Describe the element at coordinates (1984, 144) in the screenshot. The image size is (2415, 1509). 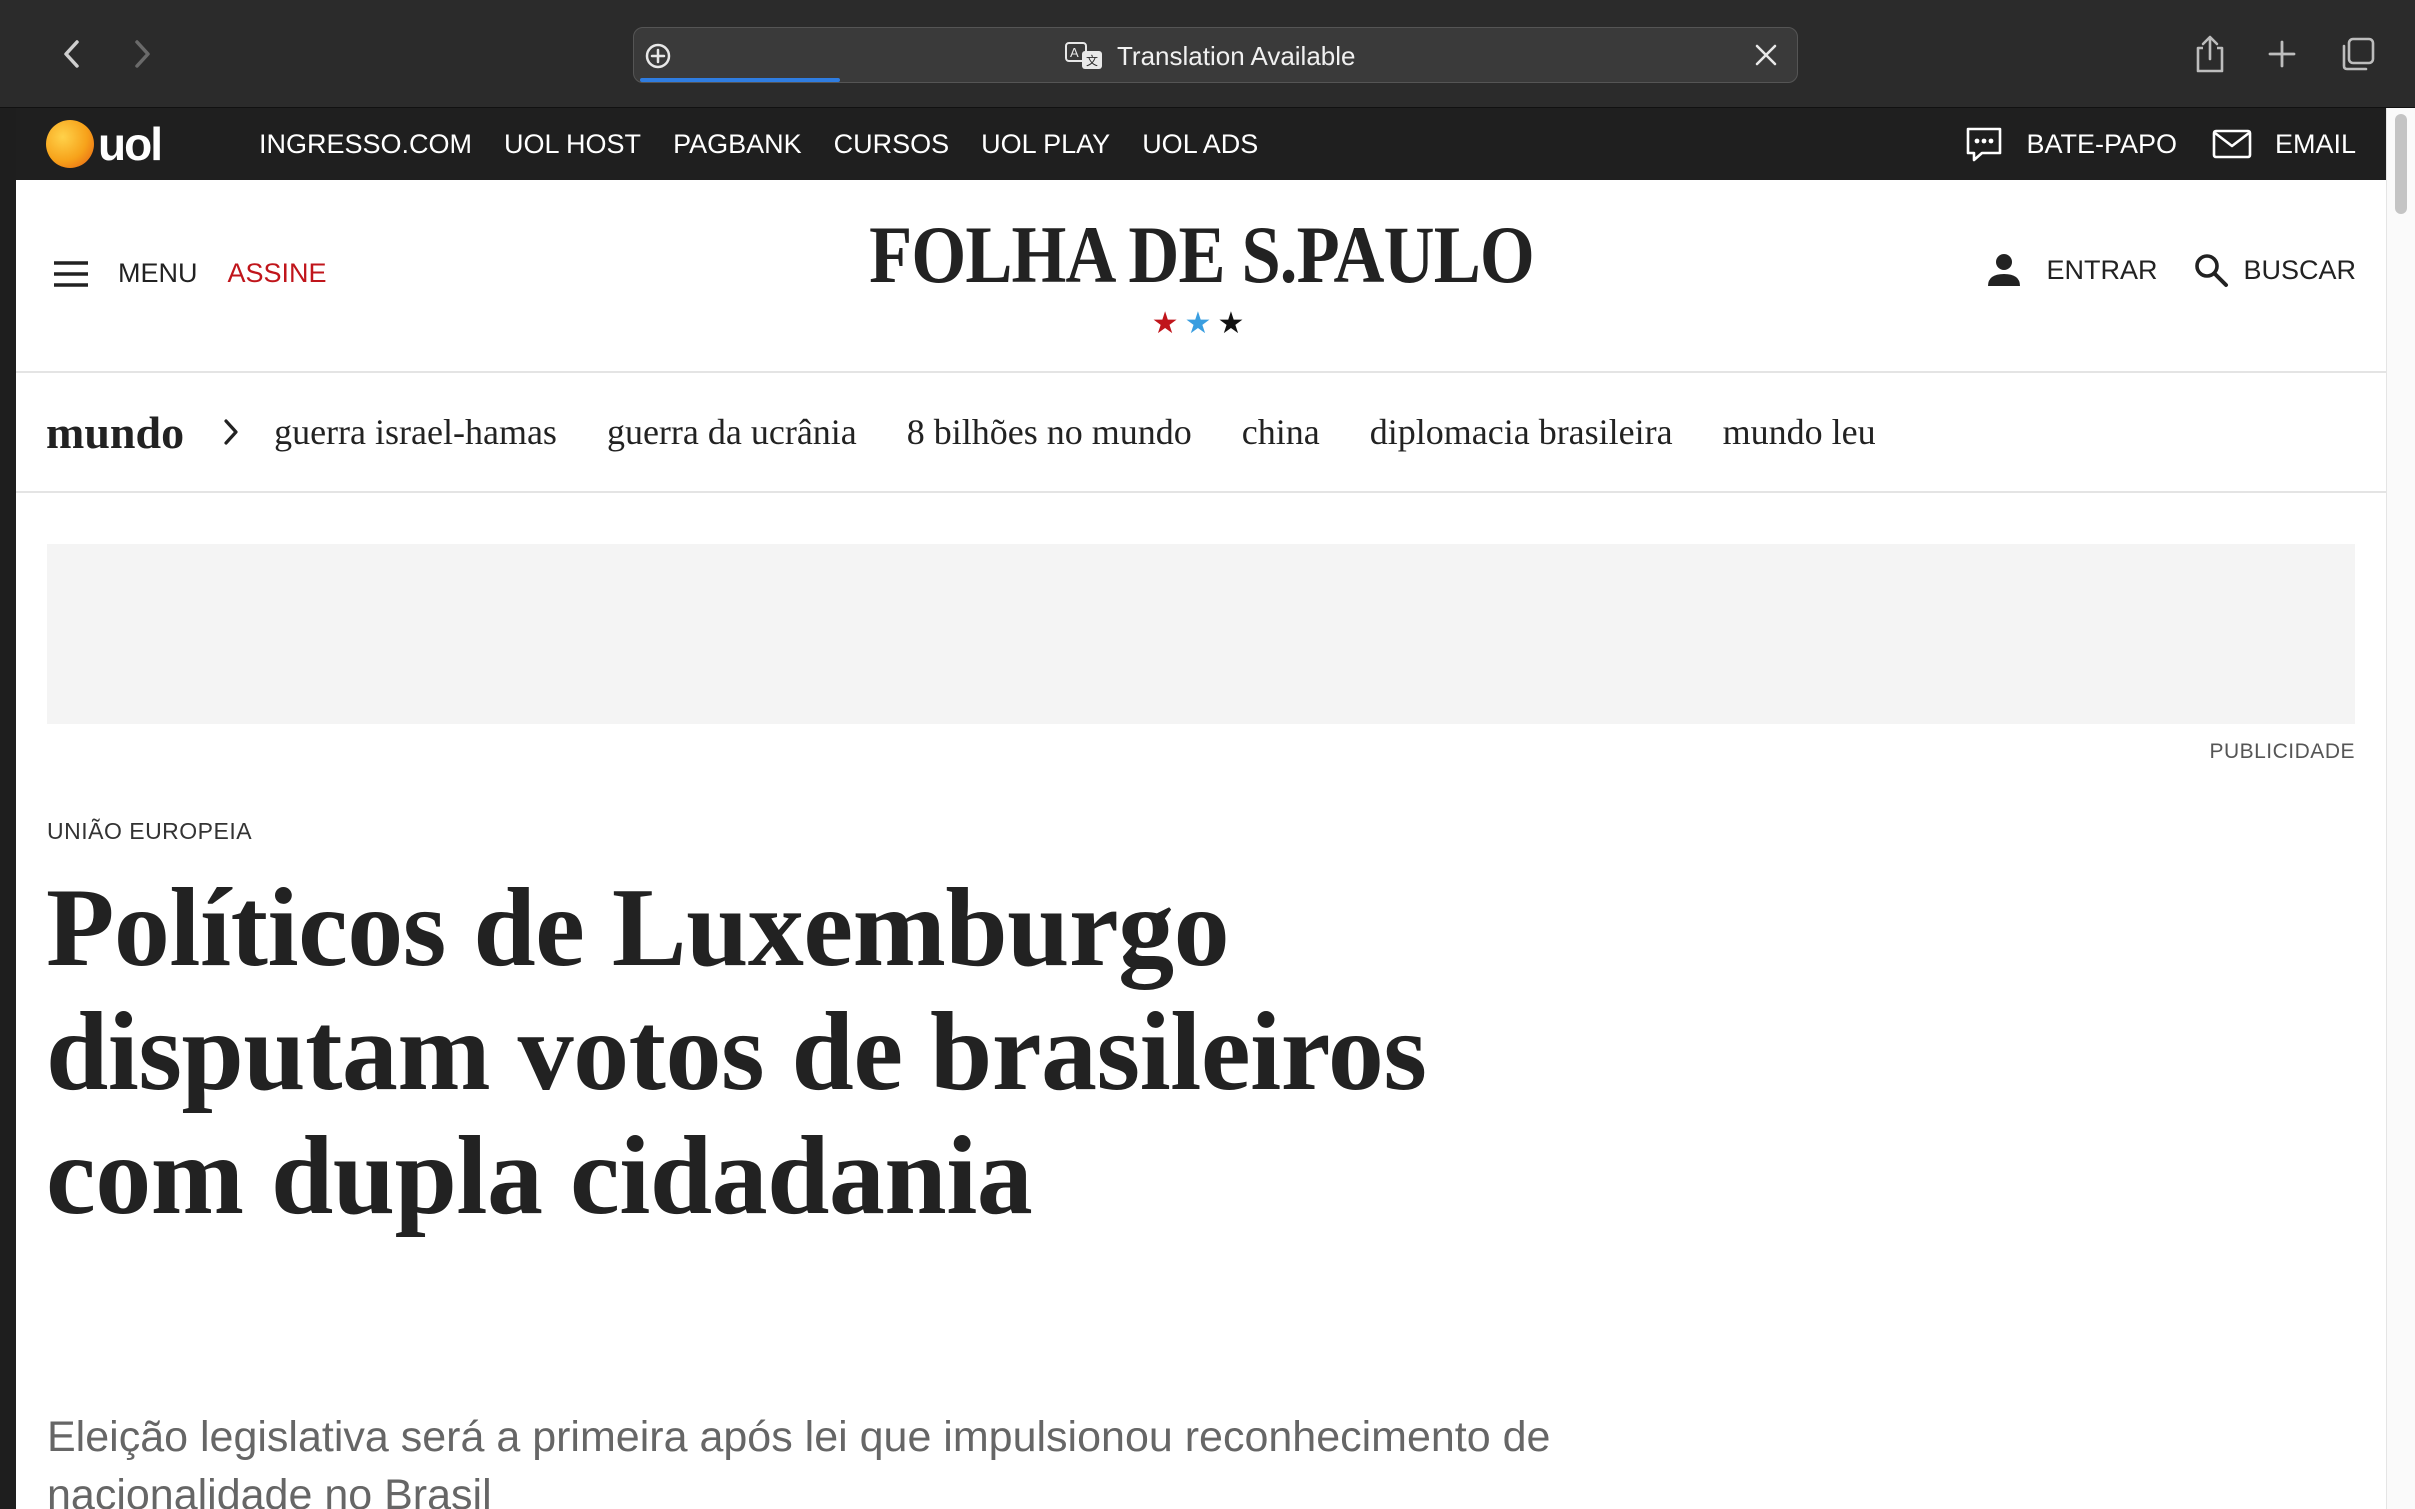
I see `chat-icon` at that location.